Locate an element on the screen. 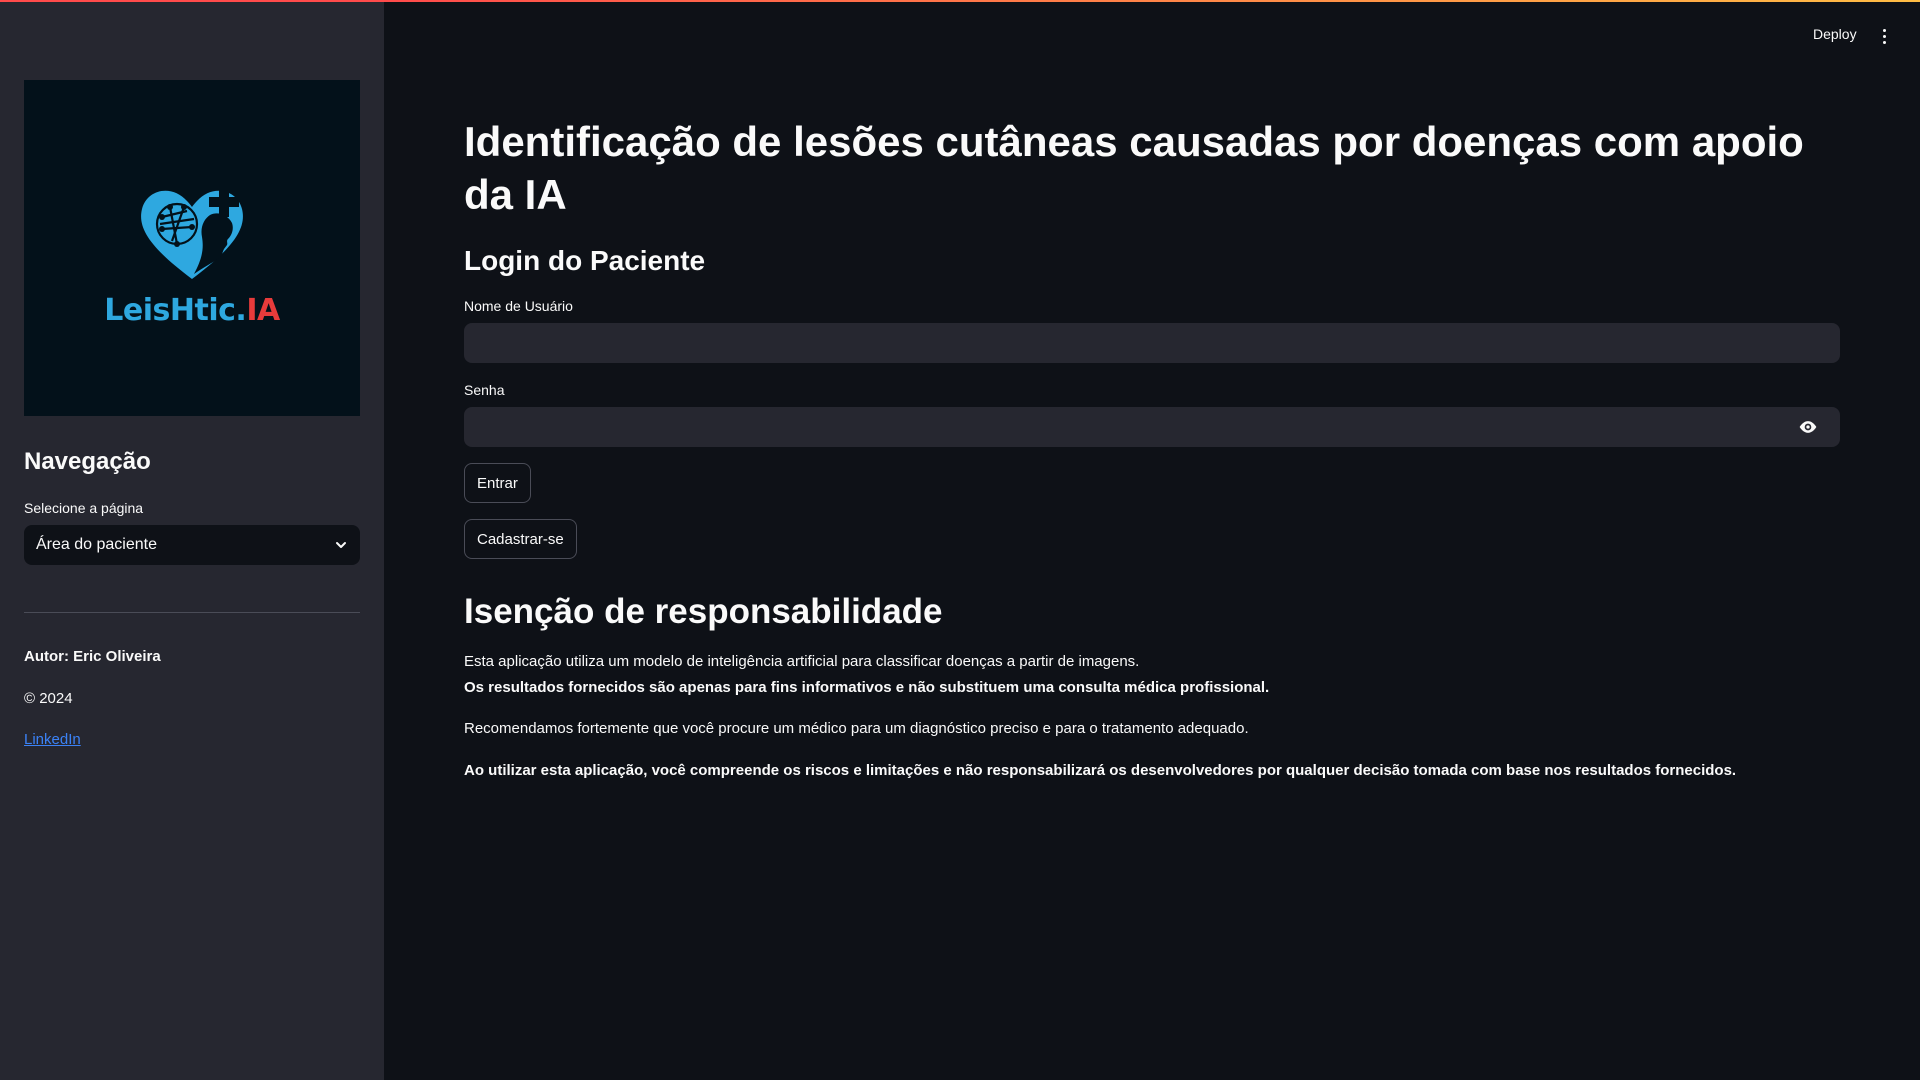 Image resolution: width=1920 pixels, height=1080 pixels. copyright-text: © 2024 is located at coordinates (48, 698).